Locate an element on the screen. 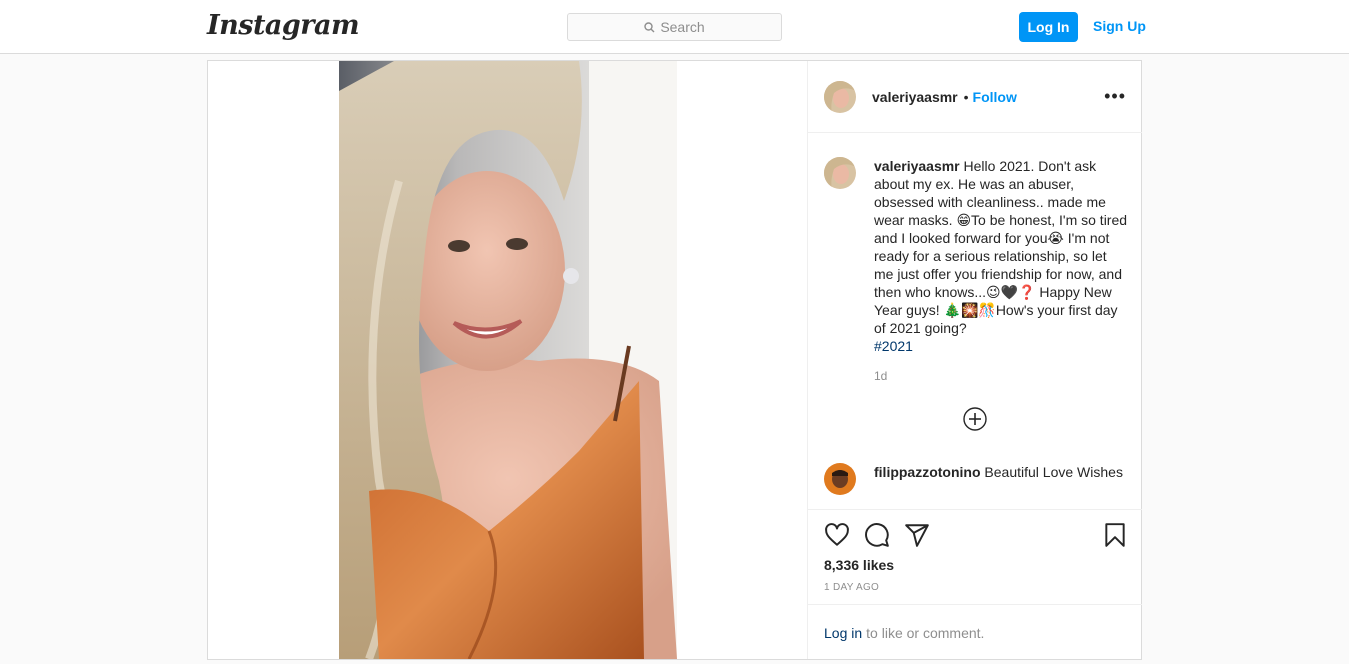 The height and width of the screenshot is (664, 1349). comment-text: filippazzotonino Beautiful Love Wishes is located at coordinates (1001, 479).